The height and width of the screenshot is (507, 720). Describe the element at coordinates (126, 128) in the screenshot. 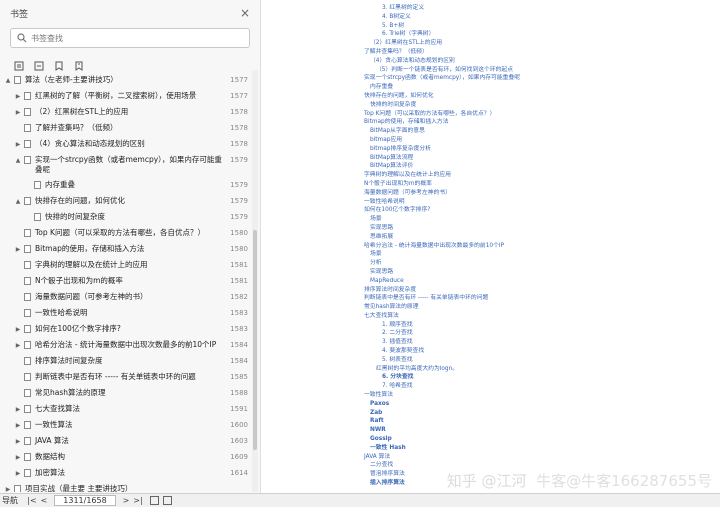

I see `bookmark-item: 了解并查集吗？（低频） 1578` at that location.